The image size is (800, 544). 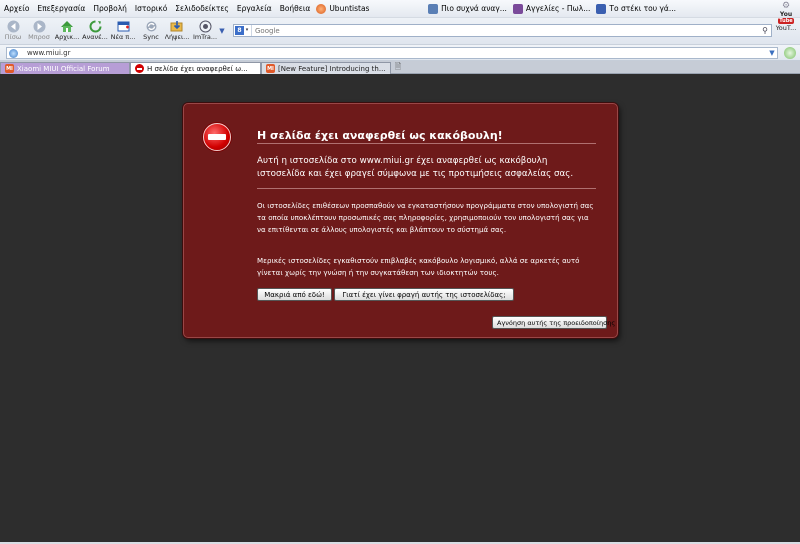 I want to click on new-tab-icon, so click(x=123, y=26).